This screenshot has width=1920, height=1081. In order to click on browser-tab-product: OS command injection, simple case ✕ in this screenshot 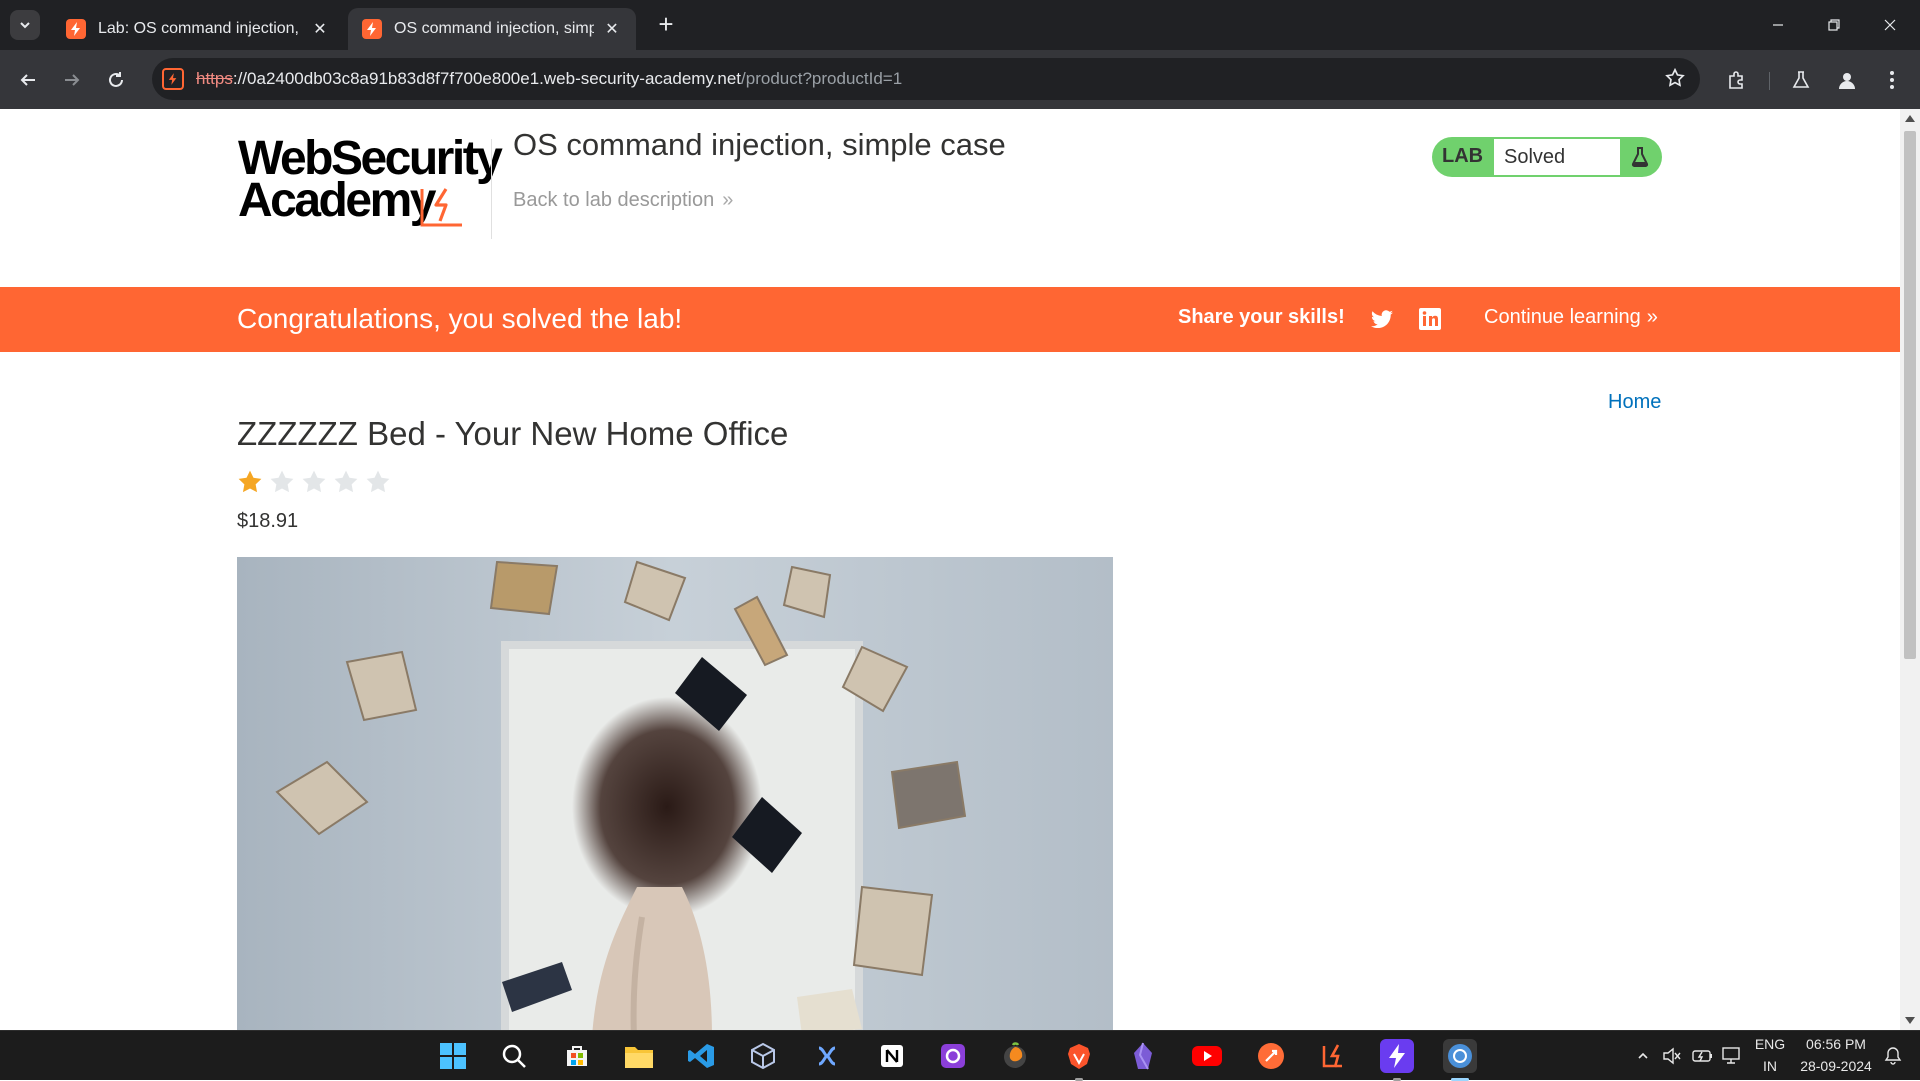, I will do `click(492, 29)`.